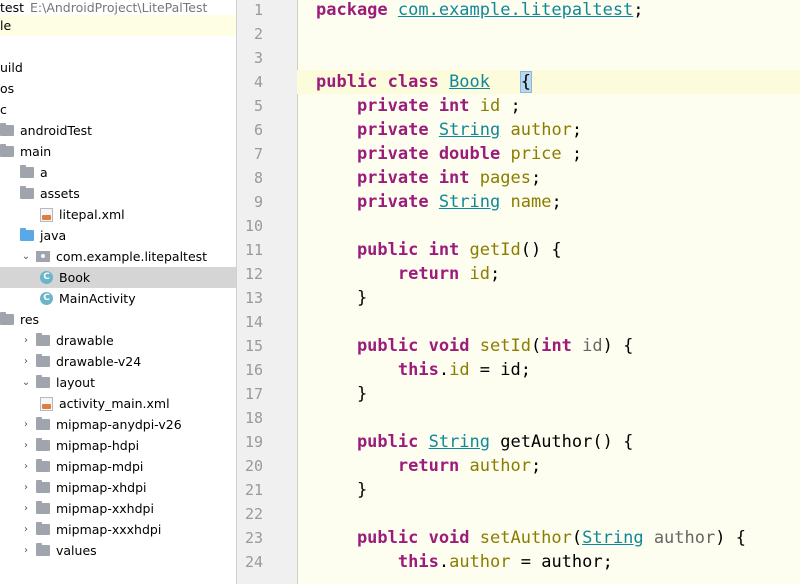  I want to click on tree-item: › mipmap-mdpi, so click(118, 466).